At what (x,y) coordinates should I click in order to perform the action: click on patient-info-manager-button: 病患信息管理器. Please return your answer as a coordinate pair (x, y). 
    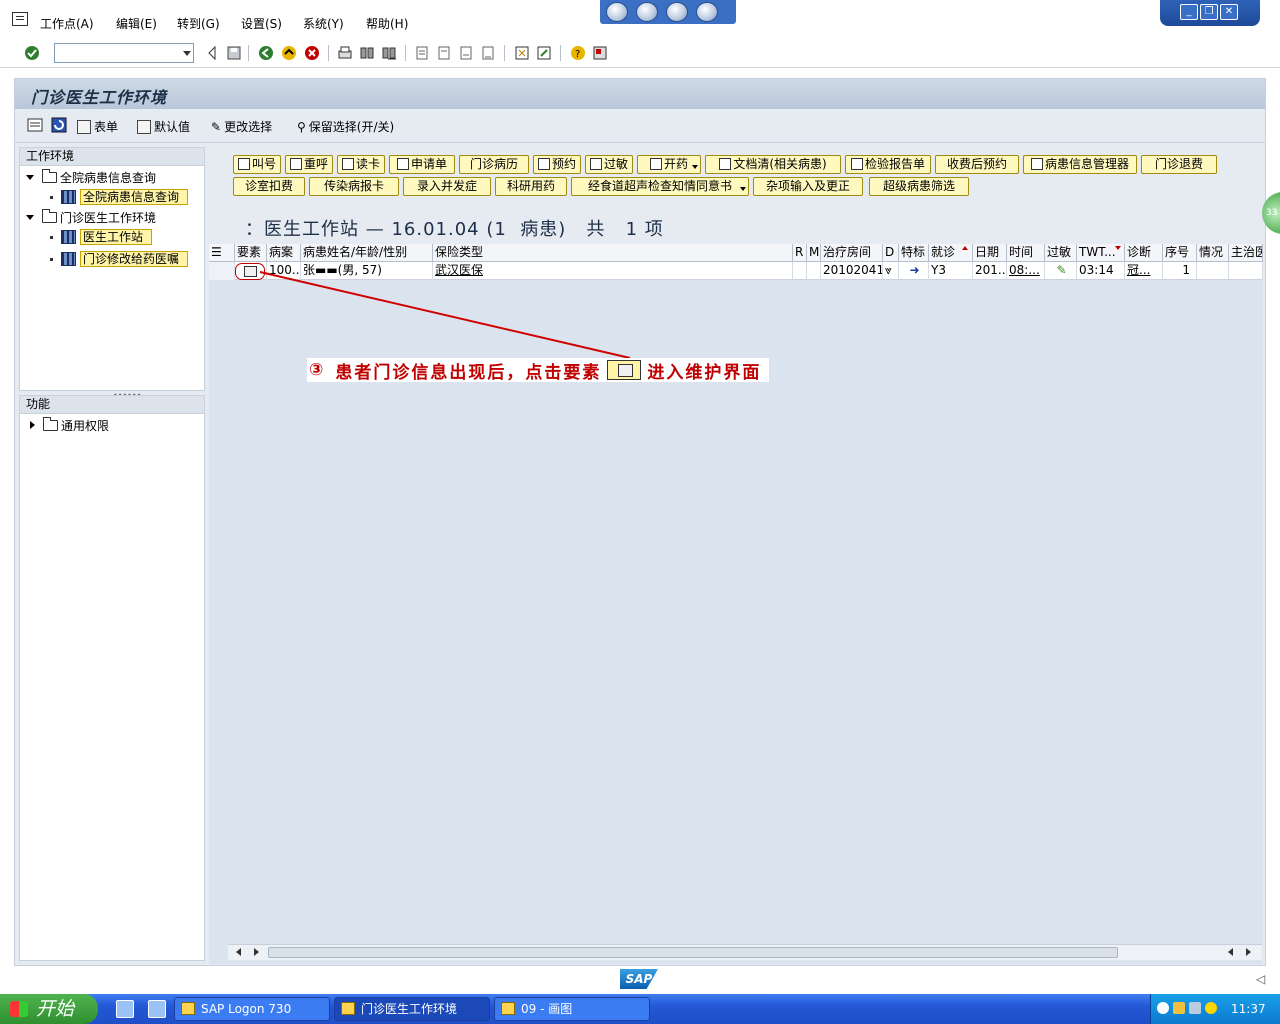
    Looking at the image, I should click on (1080, 164).